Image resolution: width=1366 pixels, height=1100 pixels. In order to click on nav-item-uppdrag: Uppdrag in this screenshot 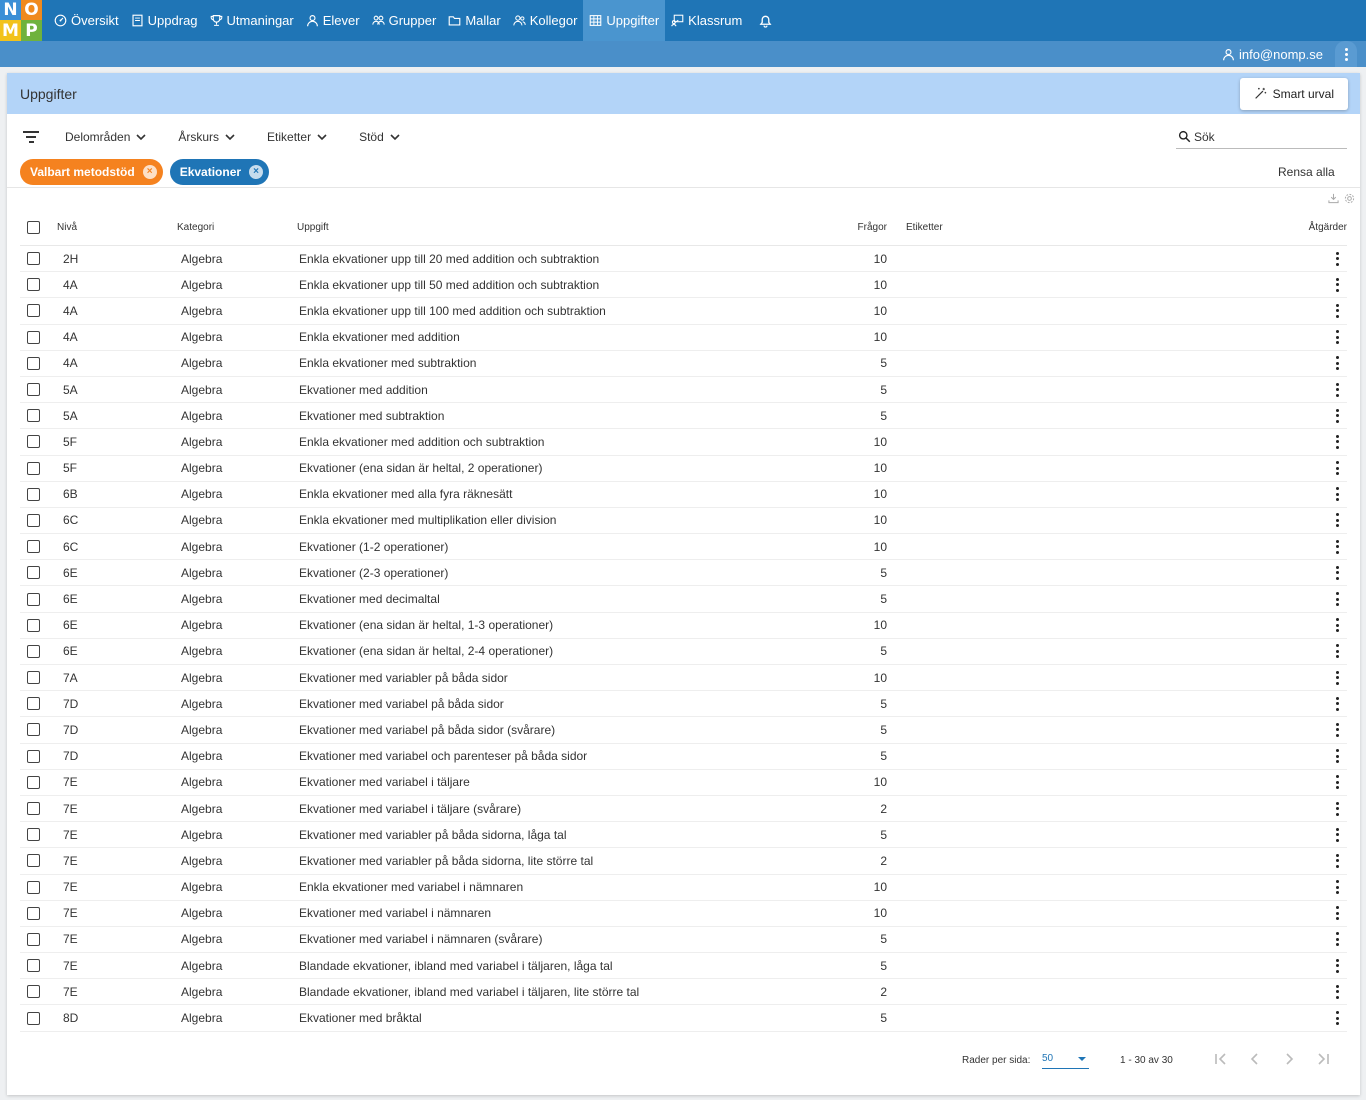, I will do `click(164, 20)`.